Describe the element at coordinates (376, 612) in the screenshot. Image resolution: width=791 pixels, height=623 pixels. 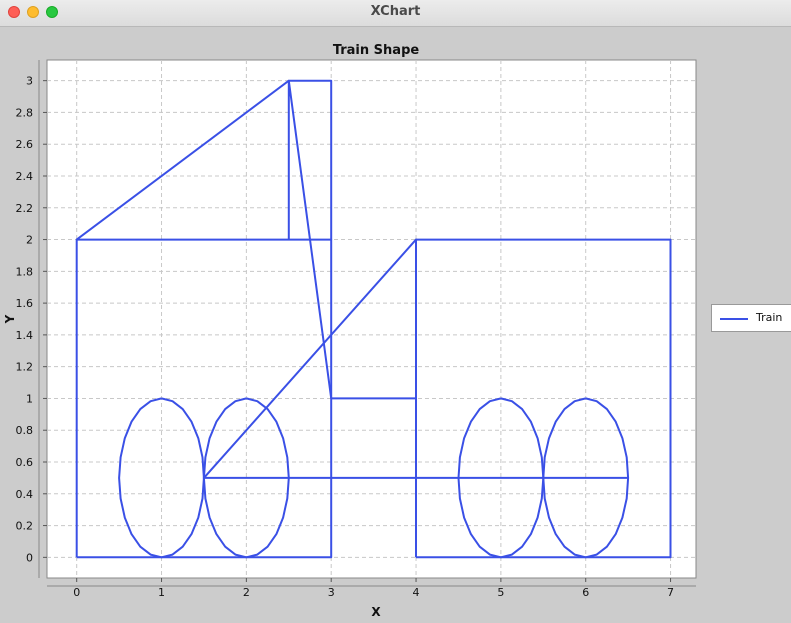
I see `x-axis-label: X` at that location.